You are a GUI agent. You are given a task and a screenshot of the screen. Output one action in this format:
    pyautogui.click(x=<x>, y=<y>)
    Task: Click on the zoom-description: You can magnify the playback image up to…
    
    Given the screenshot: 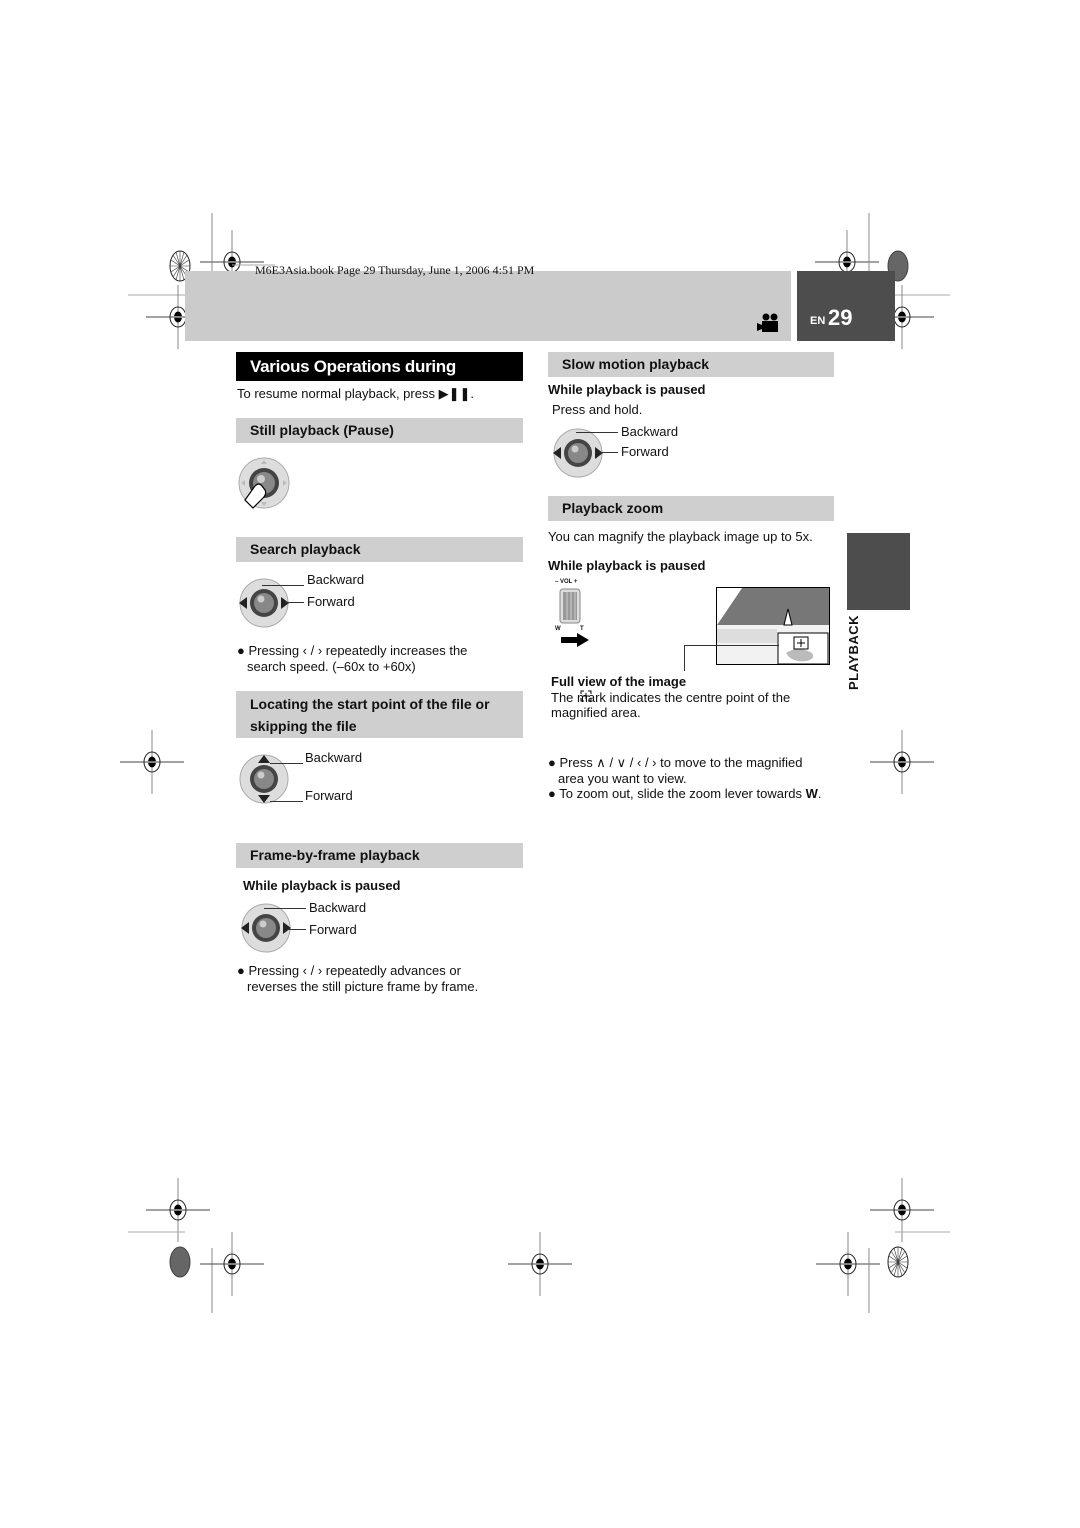 What is the action you would take?
    pyautogui.click(x=680, y=536)
    